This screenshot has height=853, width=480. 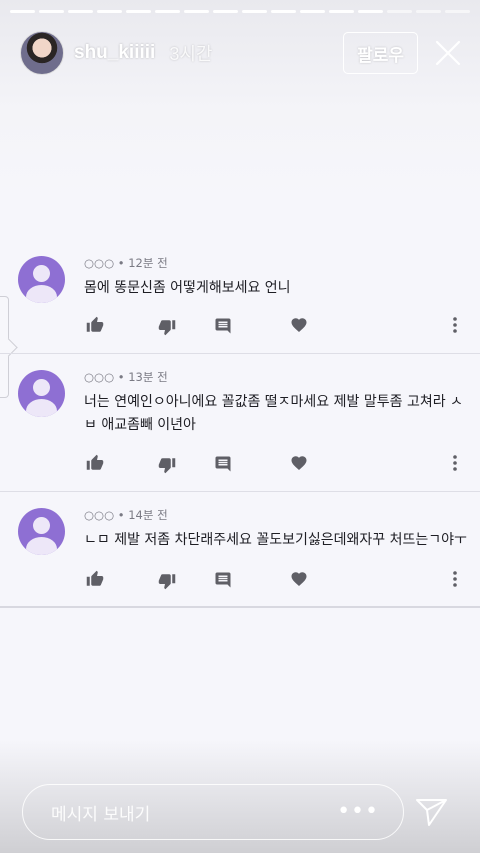 I want to click on send-icon, so click(x=431, y=812).